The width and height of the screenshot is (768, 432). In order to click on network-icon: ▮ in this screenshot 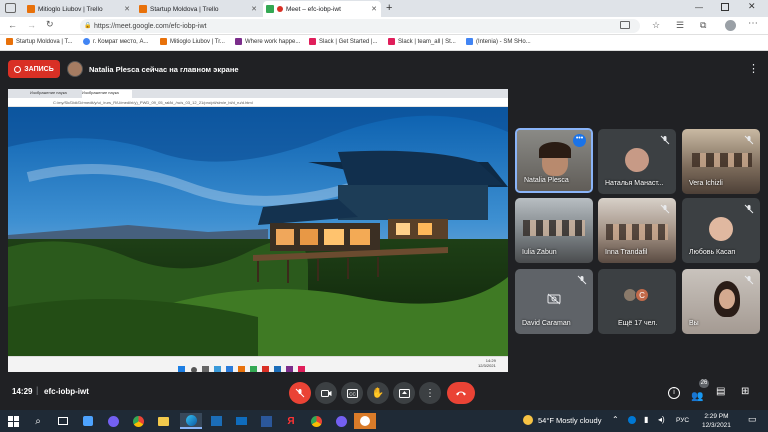, I will do `click(646, 419)`.